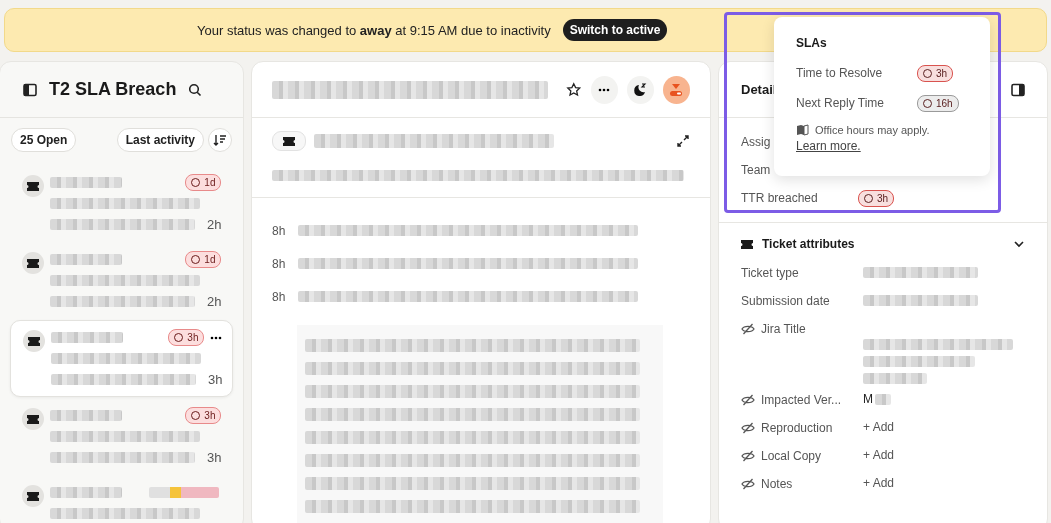 This screenshot has height=523, width=1051. Describe the element at coordinates (872, 130) in the screenshot. I see `office-hours-note: Office hours may apply.` at that location.